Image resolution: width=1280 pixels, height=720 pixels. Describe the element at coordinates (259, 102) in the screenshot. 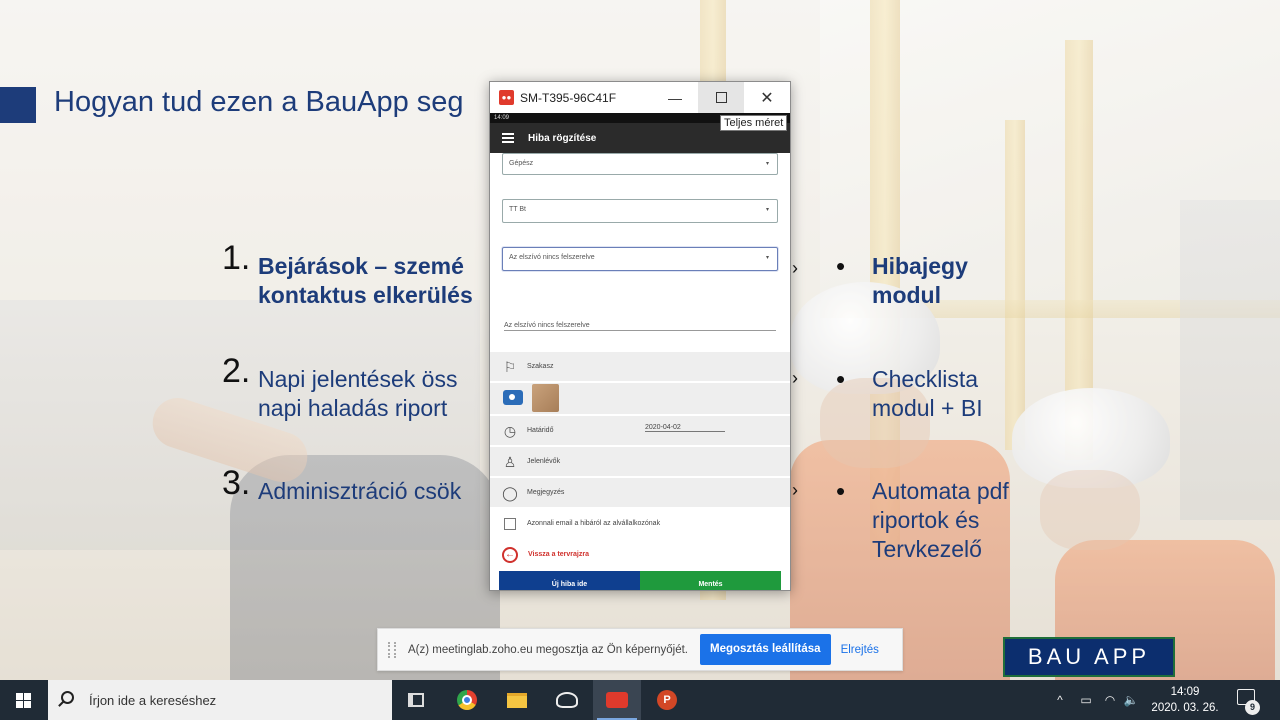

I see `slide-title: Hogyan tud ezen a BauApp seg` at that location.